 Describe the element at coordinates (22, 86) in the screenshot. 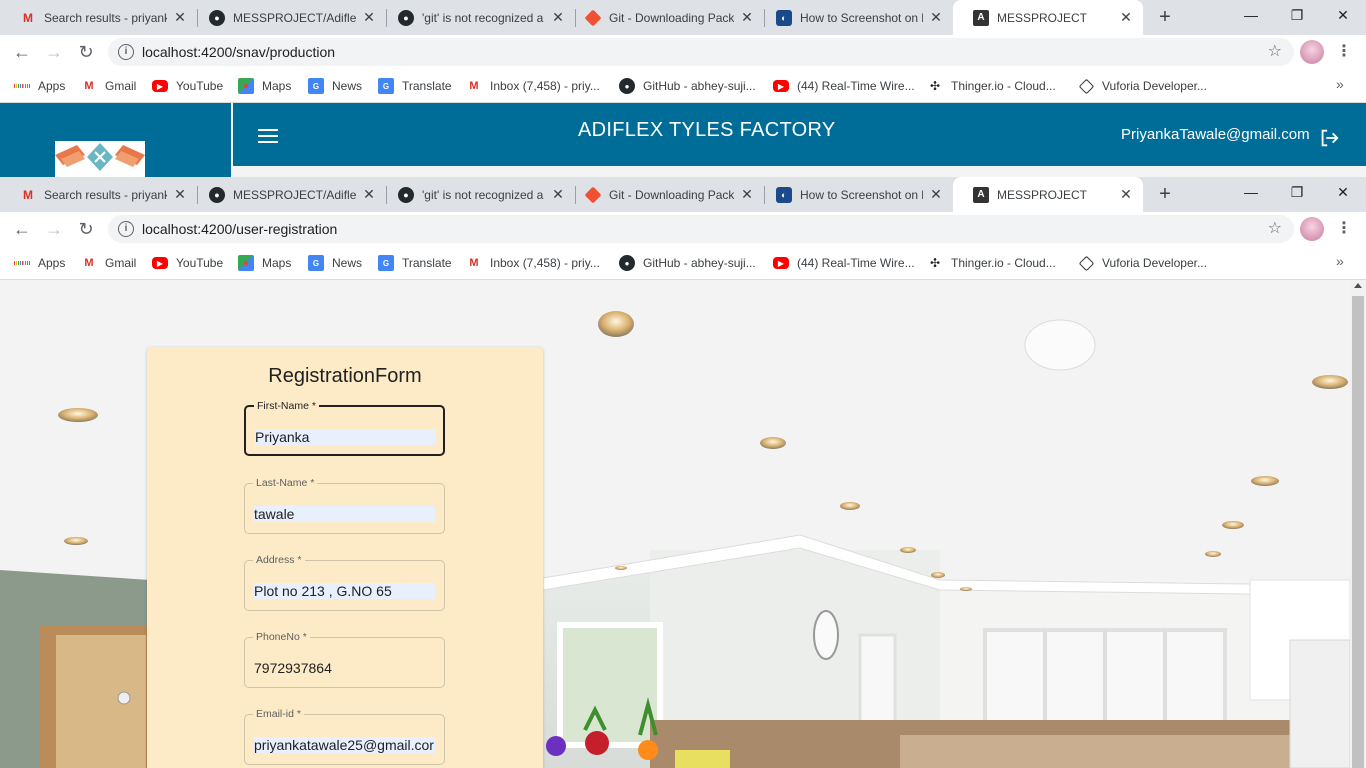

I see `apps-grid-icon` at that location.